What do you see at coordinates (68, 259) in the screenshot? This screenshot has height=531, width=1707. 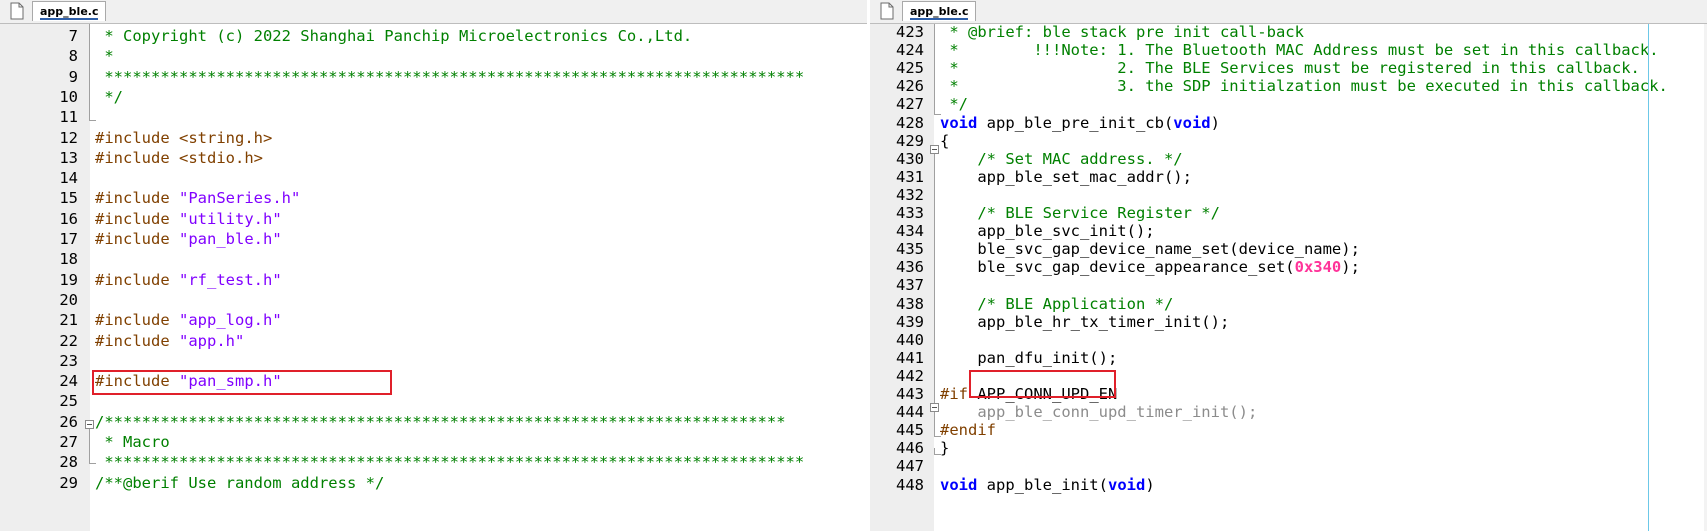 I see `line-number: 18` at bounding box center [68, 259].